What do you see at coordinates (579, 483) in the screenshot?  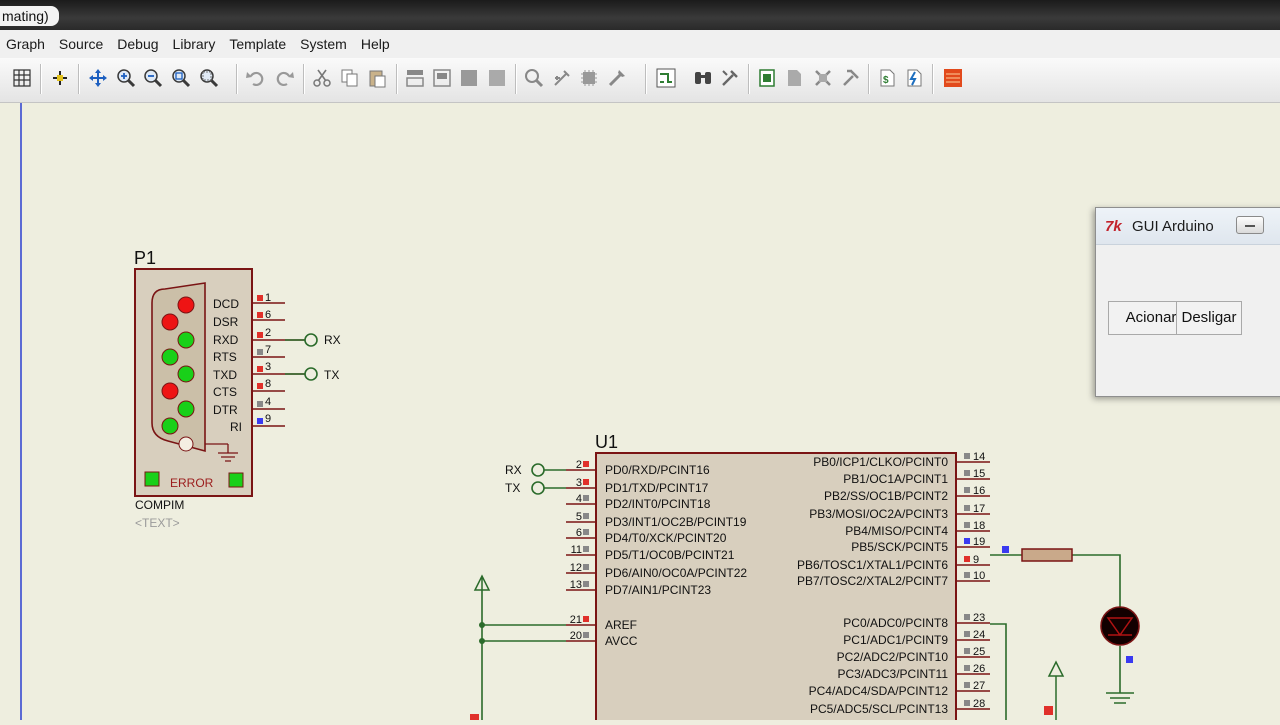 I see `mcu-pin-number: 3` at bounding box center [579, 483].